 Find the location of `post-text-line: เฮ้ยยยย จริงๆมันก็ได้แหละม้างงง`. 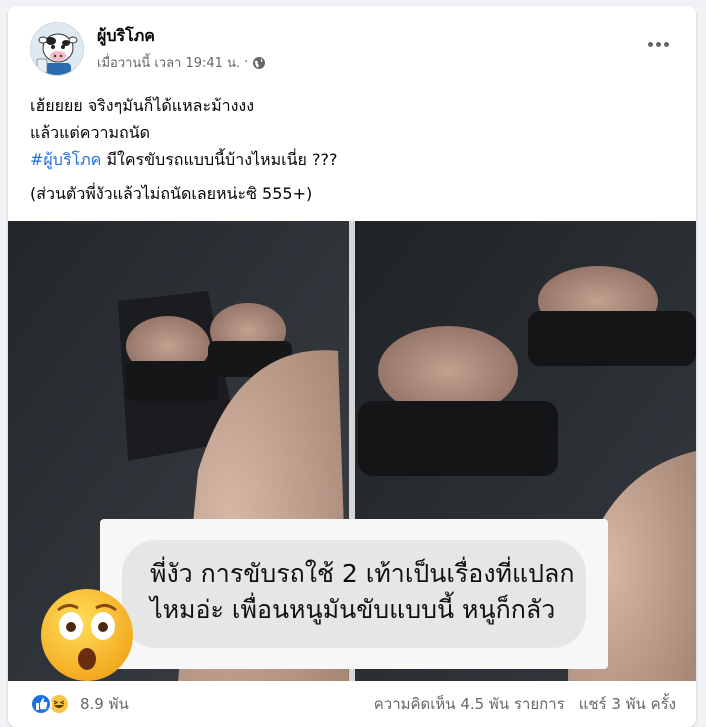

post-text-line: เฮ้ยยยย จริงๆมันก็ได้แหละม้างงง is located at coordinates (142, 105).